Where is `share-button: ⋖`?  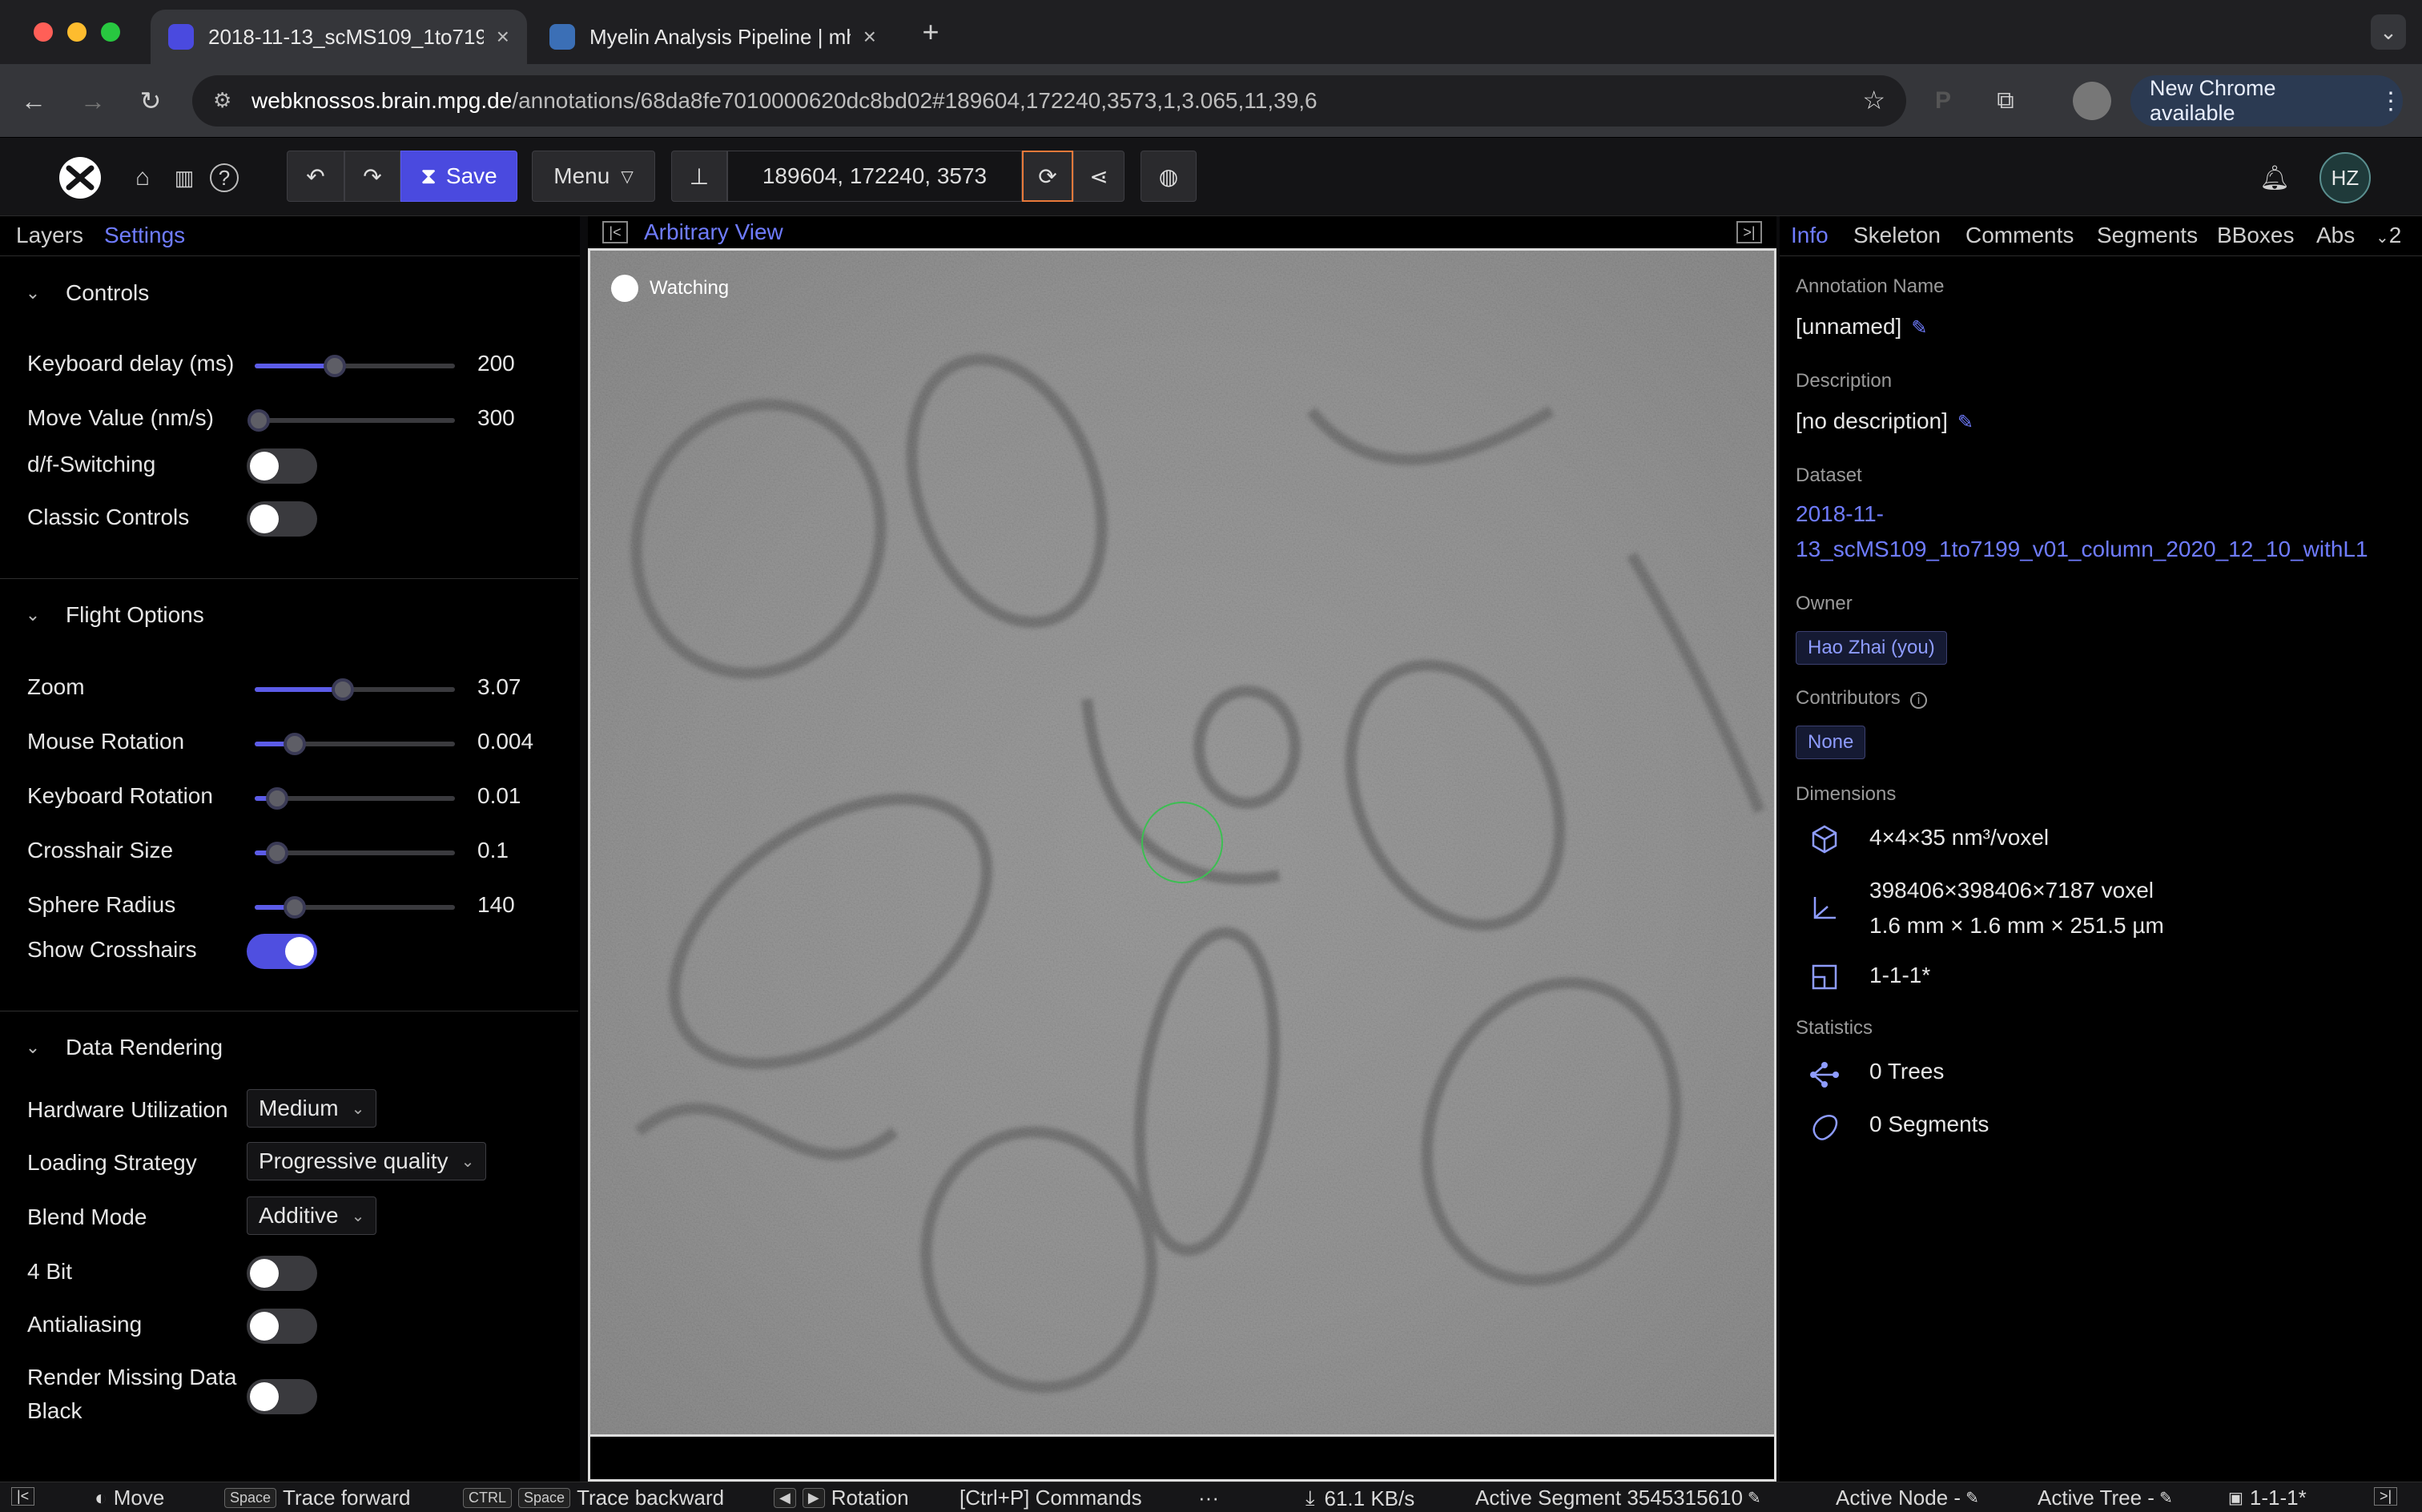 share-button: ⋖ is located at coordinates (1098, 176).